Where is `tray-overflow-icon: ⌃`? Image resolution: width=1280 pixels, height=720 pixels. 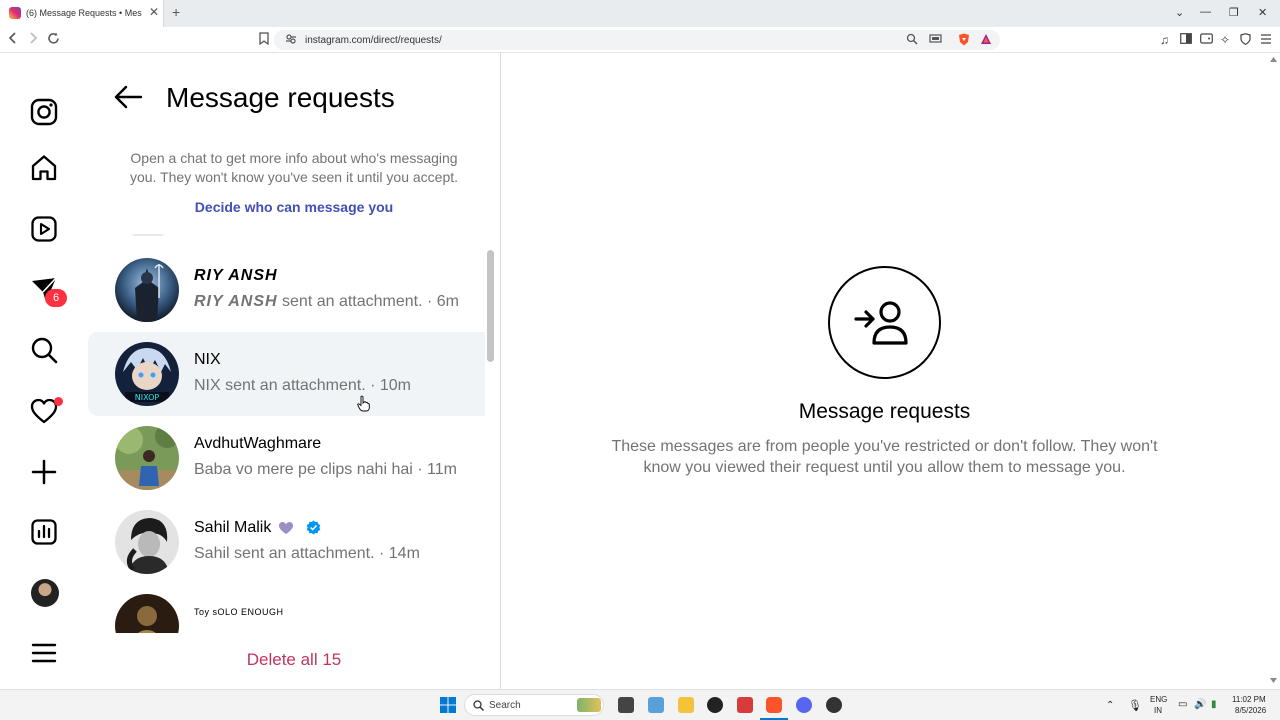 tray-overflow-icon: ⌃ is located at coordinates (1110, 705).